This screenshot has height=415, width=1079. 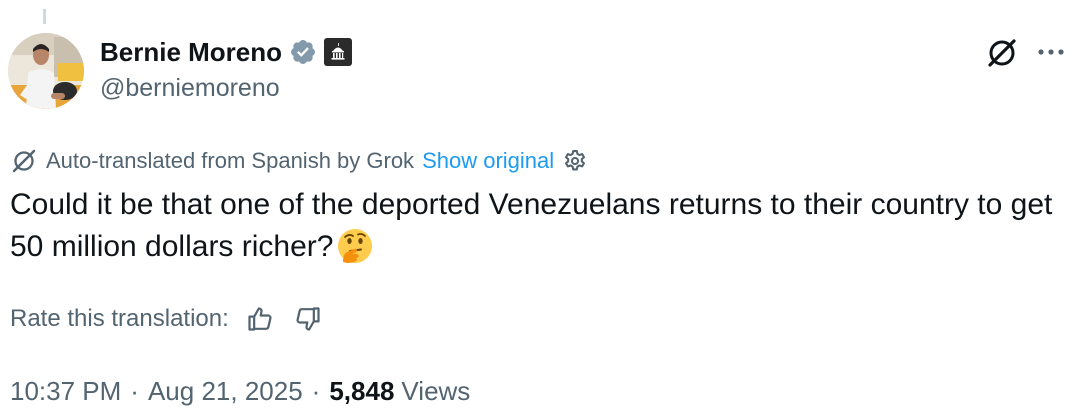 I want to click on more-options-icon, so click(x=1051, y=52).